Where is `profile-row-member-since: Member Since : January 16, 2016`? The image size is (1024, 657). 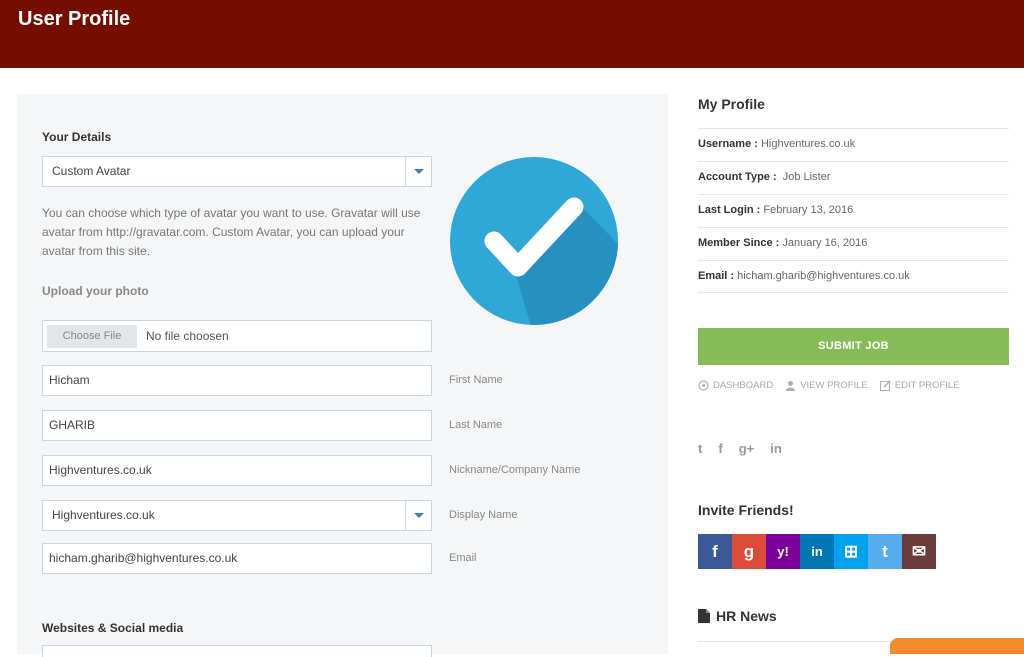 profile-row-member-since: Member Since : January 16, 2016 is located at coordinates (853, 243).